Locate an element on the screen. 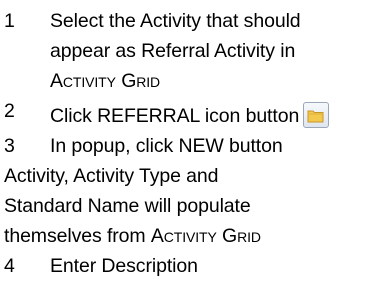  step-number: 2 is located at coordinates (9, 111).